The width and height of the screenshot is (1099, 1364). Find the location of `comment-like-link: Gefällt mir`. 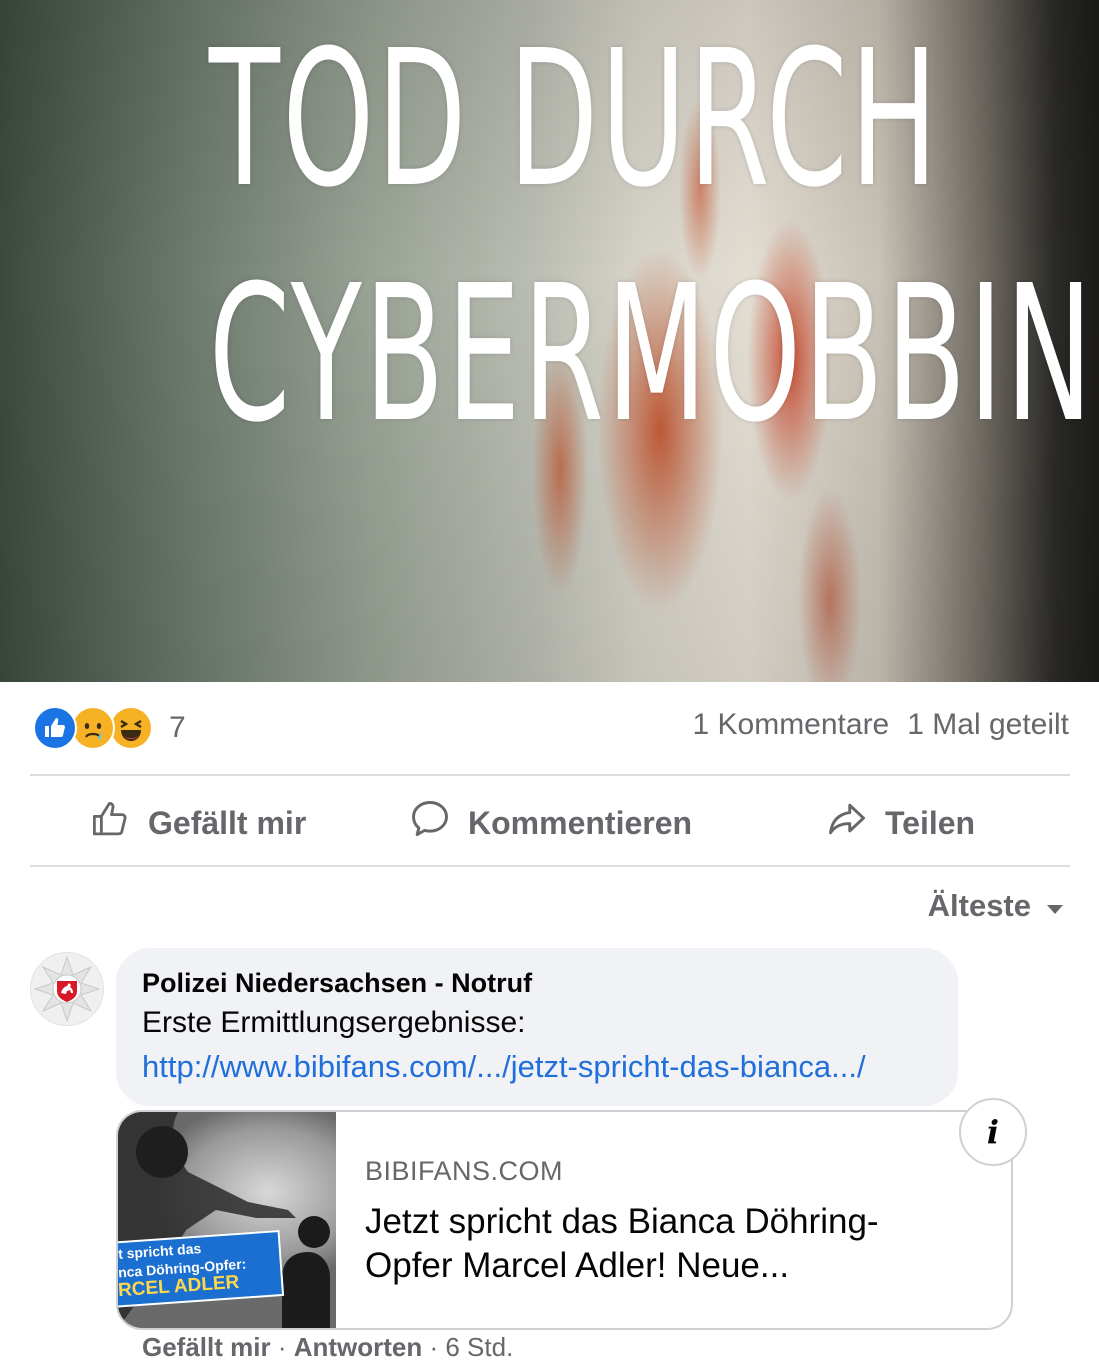

comment-like-link: Gefällt mir is located at coordinates (206, 1347).